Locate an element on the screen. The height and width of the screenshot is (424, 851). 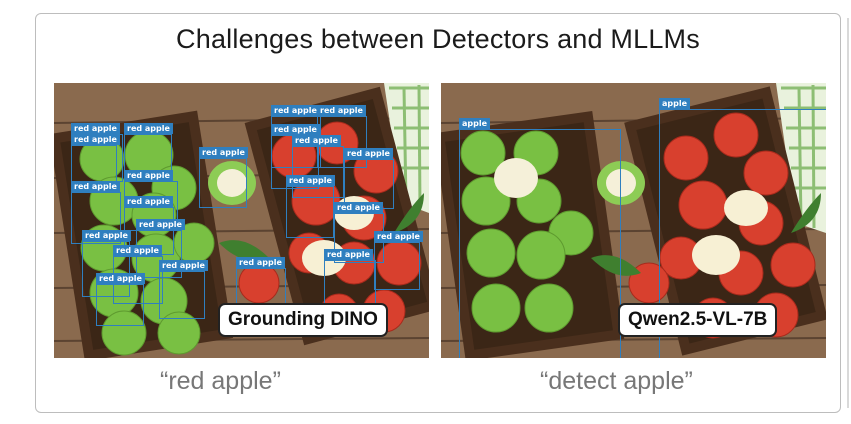
model-tag-grounding-dino: Grounding DINO is located at coordinates (303, 320).